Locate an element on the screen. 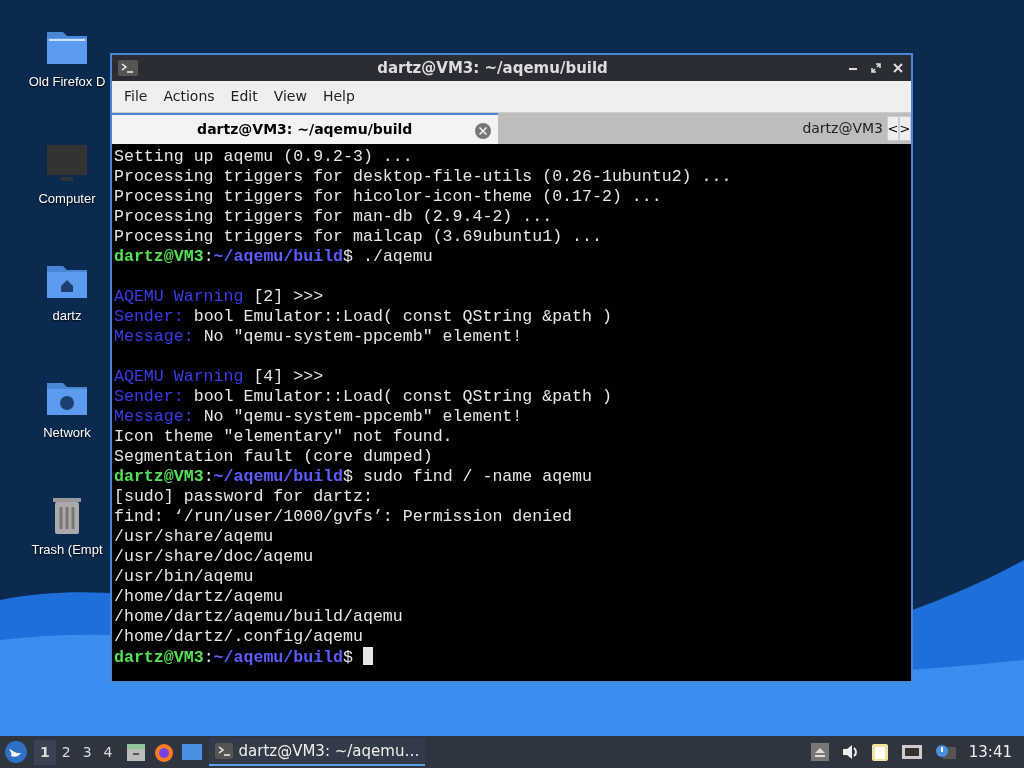  eject-icon is located at coordinates (819, 752).